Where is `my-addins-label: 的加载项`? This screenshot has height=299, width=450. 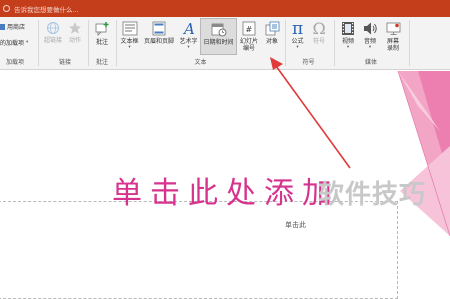
my-addins-label: 的加载项 is located at coordinates (12, 43).